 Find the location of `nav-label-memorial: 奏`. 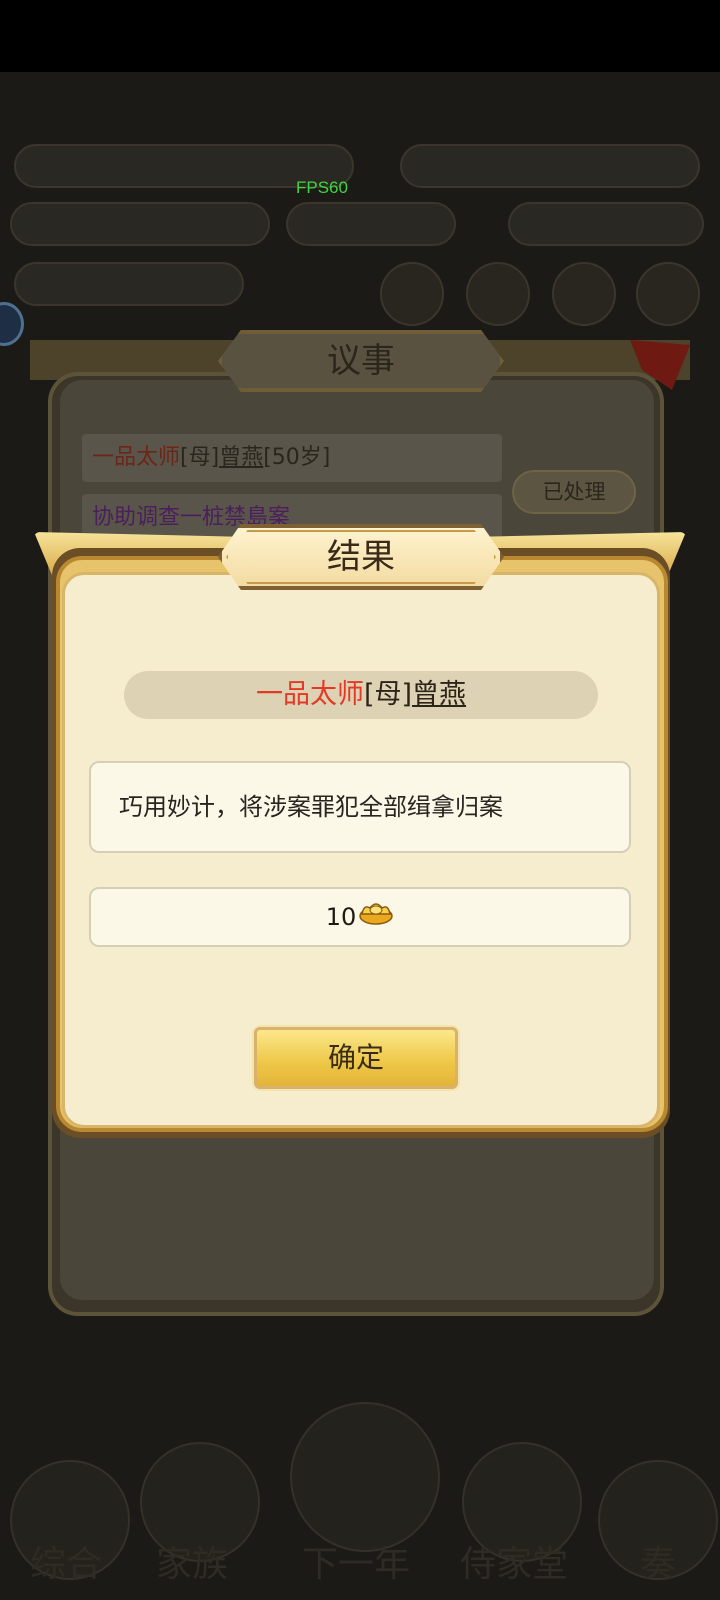

nav-label-memorial: 奏 is located at coordinates (658, 1564).